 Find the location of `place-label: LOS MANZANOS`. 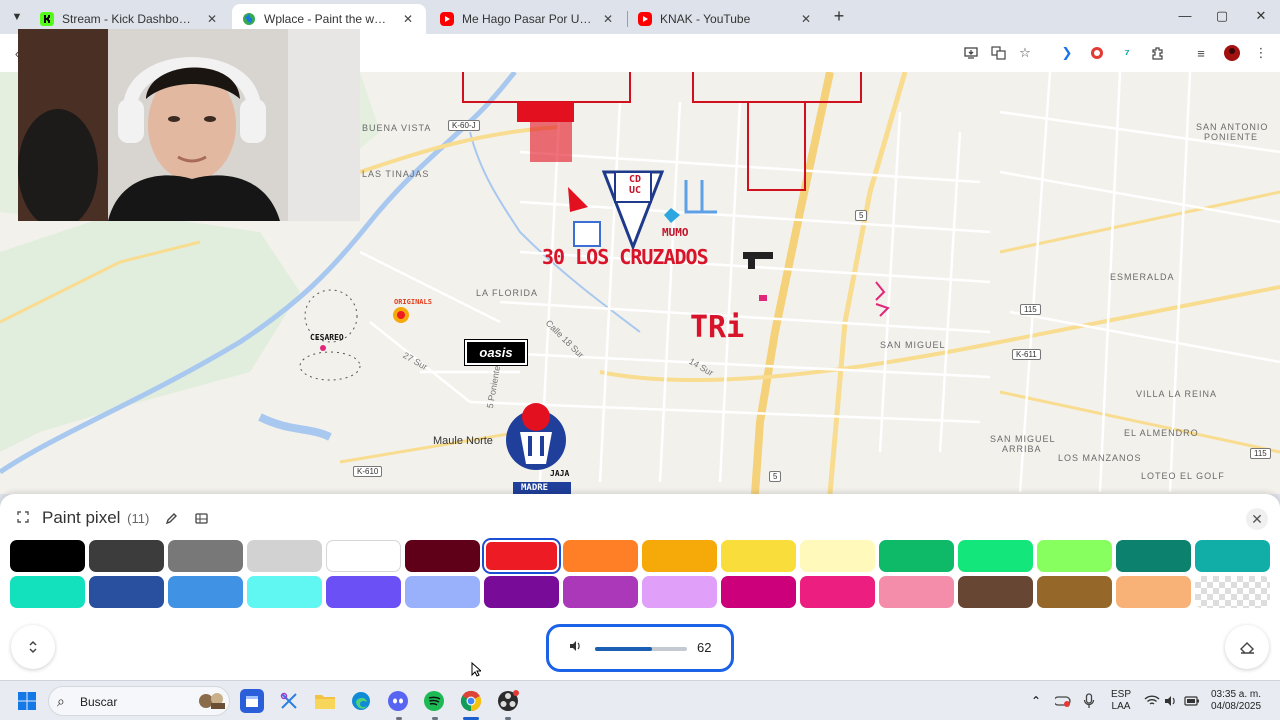

place-label: LOS MANZANOS is located at coordinates (1100, 458).